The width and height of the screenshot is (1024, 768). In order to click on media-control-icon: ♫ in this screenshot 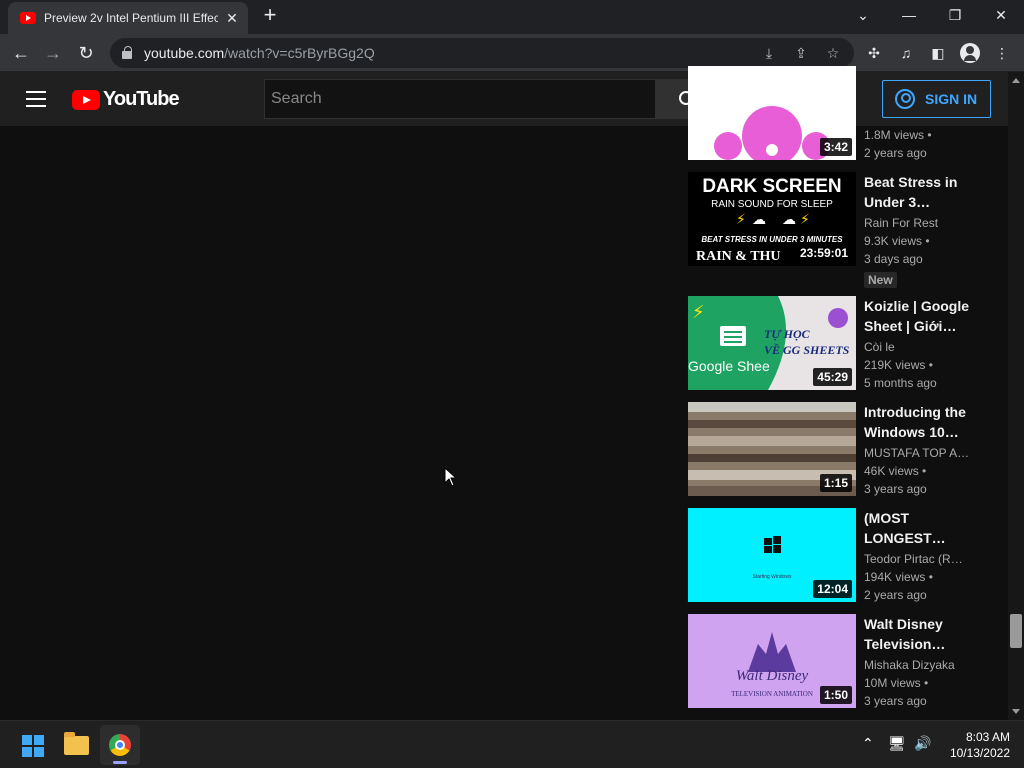, I will do `click(906, 53)`.